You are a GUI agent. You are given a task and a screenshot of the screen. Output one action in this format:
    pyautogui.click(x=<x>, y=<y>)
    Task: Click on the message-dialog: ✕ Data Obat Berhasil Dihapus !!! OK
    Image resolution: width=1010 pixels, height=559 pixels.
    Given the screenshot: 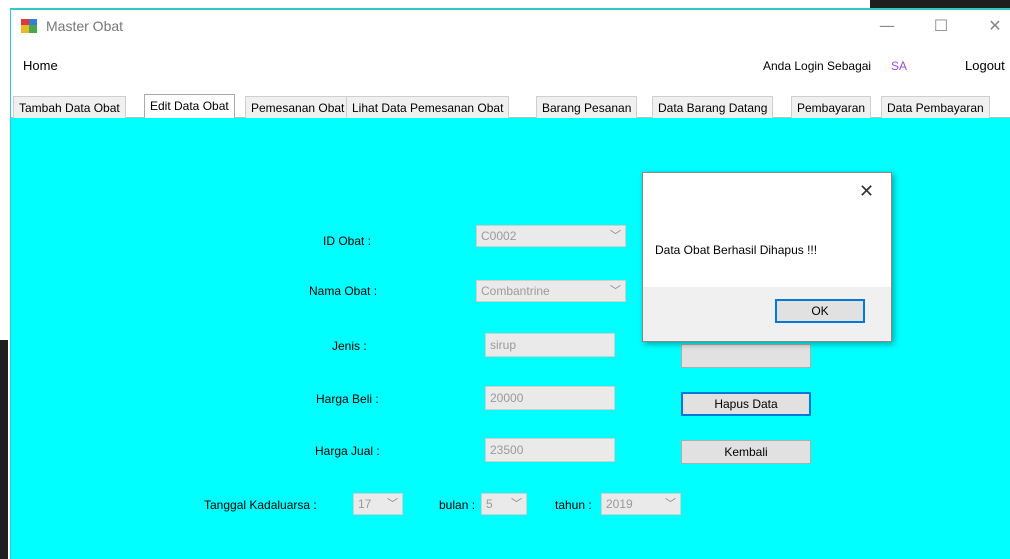 What is the action you would take?
    pyautogui.click(x=767, y=257)
    